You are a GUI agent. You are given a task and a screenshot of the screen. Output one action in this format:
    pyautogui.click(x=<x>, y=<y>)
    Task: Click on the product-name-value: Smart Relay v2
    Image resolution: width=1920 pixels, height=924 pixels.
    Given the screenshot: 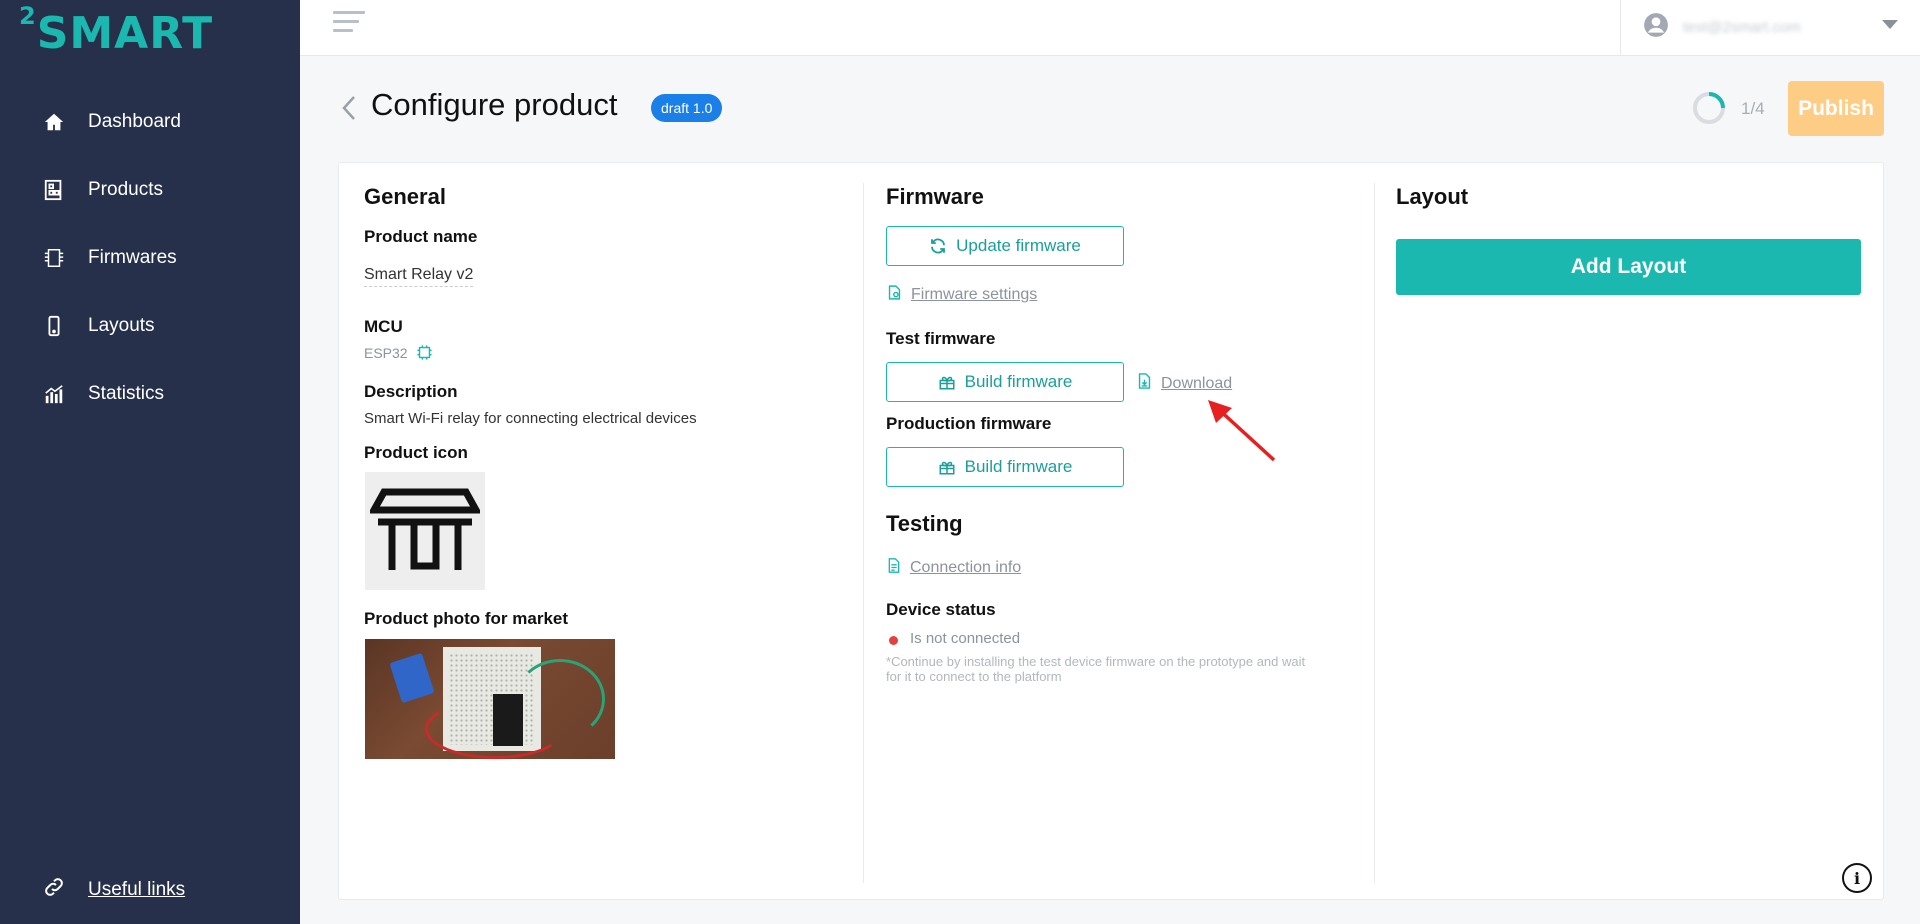 What is the action you would take?
    pyautogui.click(x=419, y=276)
    